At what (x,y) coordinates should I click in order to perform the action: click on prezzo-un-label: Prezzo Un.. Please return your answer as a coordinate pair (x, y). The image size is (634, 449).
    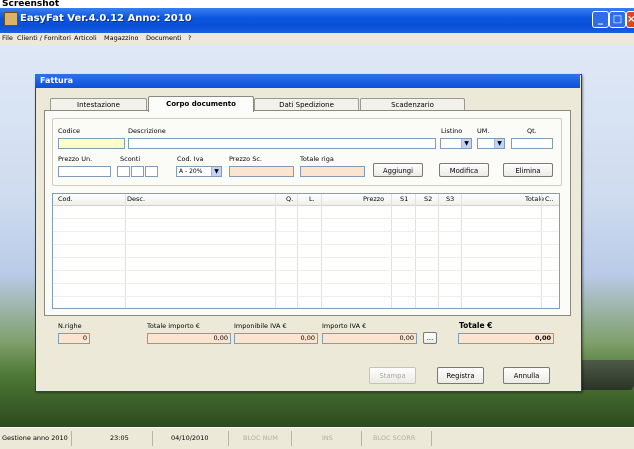
    Looking at the image, I should click on (75, 159).